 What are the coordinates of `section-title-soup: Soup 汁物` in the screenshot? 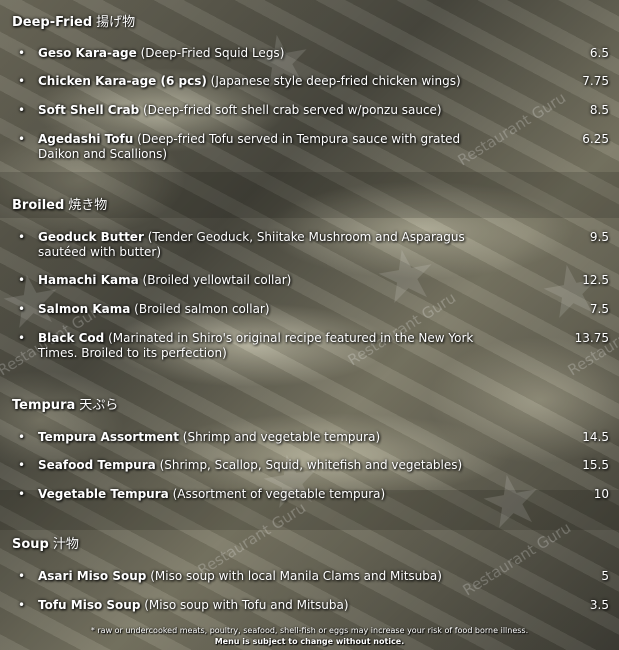 It's located at (45, 544).